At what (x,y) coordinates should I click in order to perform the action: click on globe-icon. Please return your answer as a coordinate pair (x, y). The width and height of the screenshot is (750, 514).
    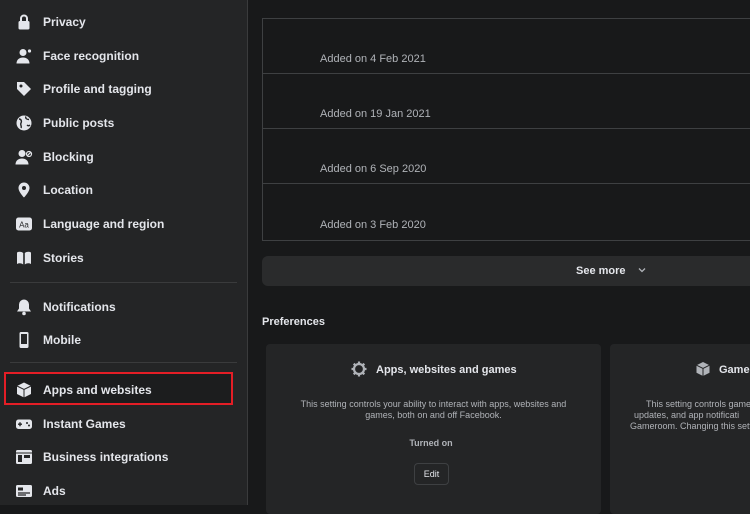
    Looking at the image, I should click on (24, 123).